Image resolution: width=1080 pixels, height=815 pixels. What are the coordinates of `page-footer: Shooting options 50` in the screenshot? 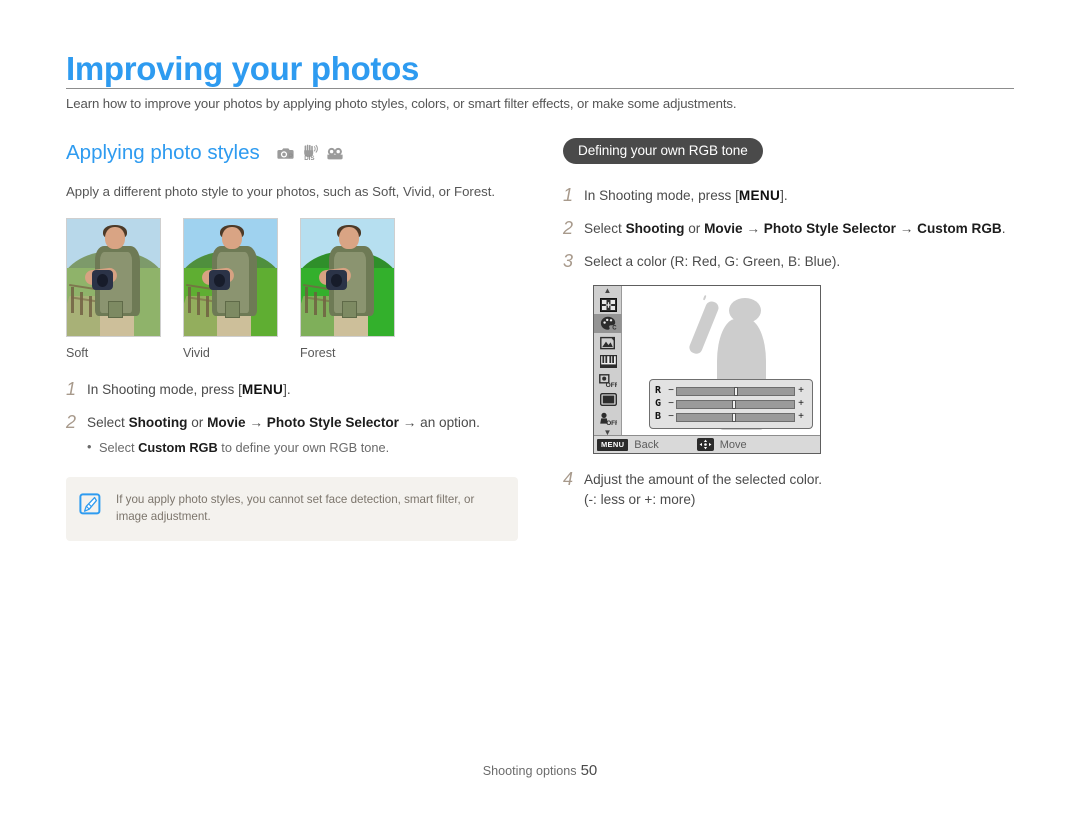 It's located at (540, 770).